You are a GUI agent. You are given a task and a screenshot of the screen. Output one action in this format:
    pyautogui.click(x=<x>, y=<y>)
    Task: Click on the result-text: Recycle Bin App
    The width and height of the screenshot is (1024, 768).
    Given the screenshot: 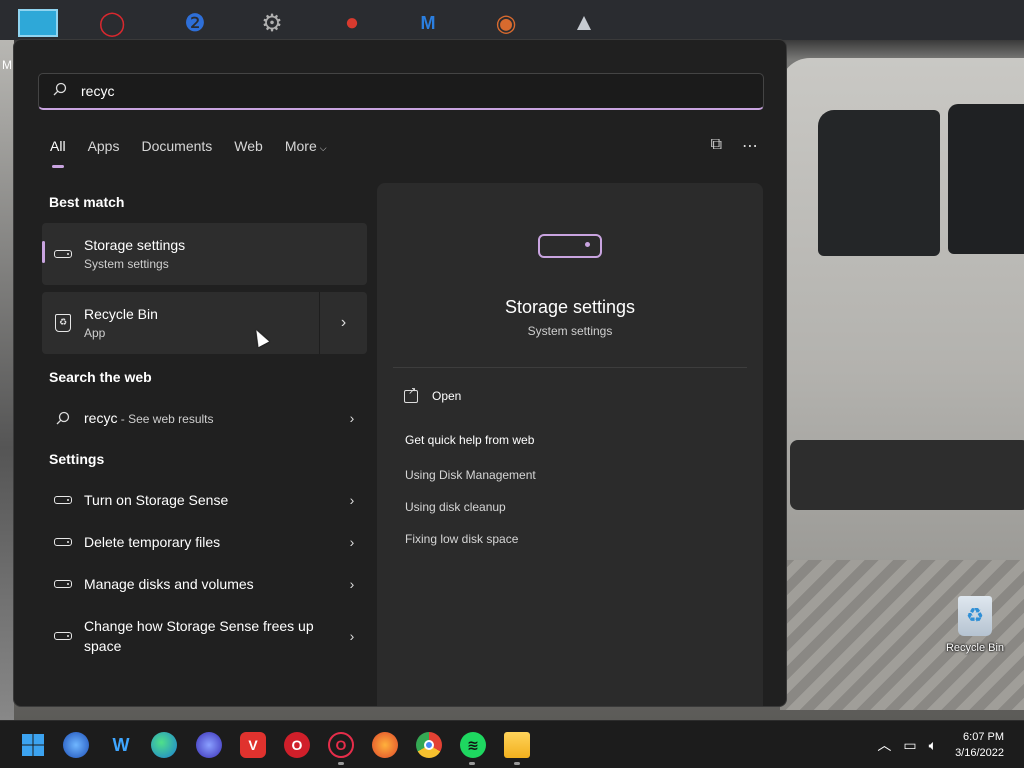 What is the action you would take?
    pyautogui.click(x=201, y=323)
    